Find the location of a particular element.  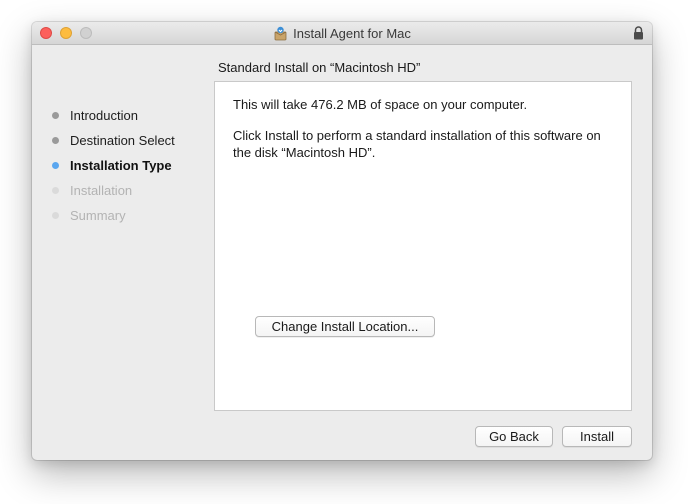

step-label: Installation Type is located at coordinates (121, 165).